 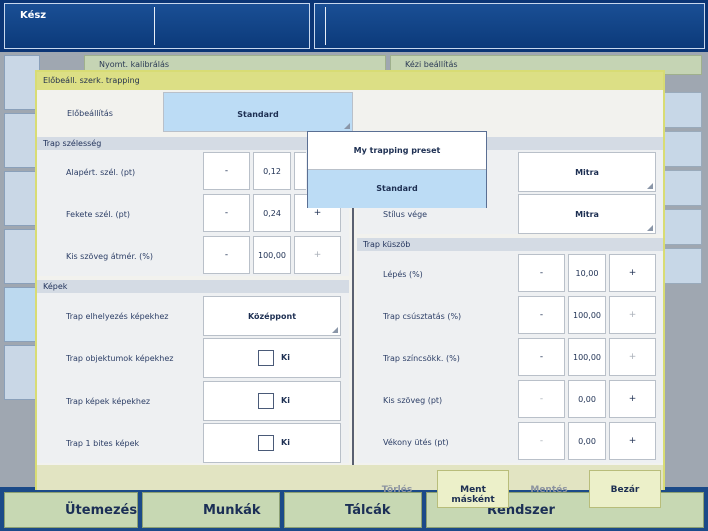 What do you see at coordinates (300, 171) in the screenshot?
I see `increment-button` at bounding box center [300, 171].